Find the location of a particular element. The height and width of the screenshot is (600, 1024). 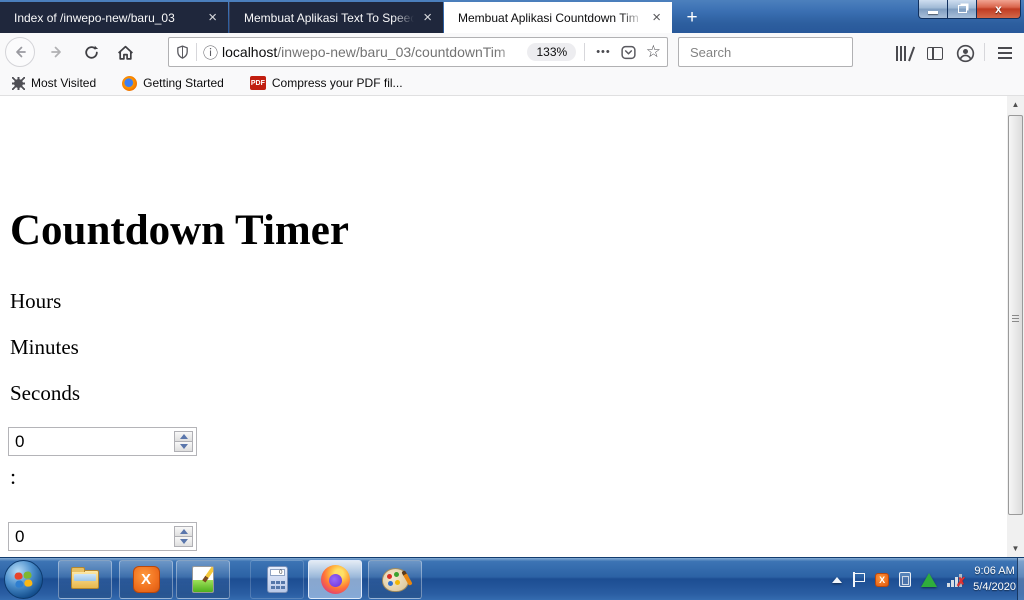

hours-spinner is located at coordinates (183, 441).